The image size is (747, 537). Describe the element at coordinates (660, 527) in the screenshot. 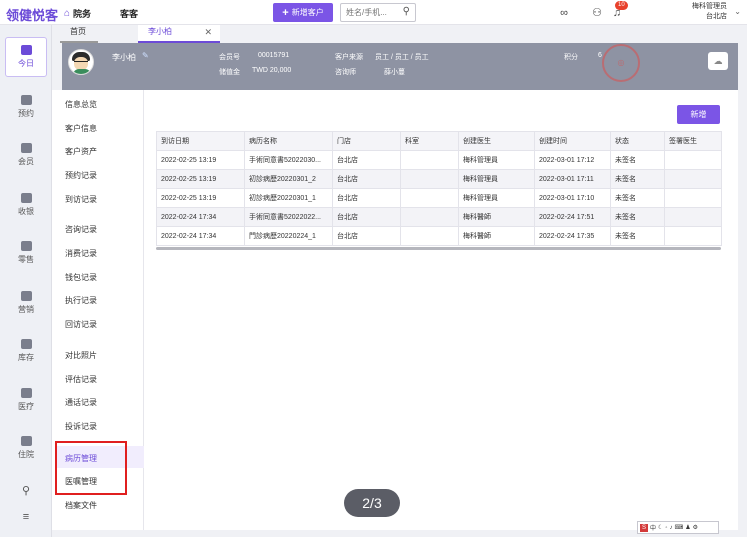

I see `moon-icon: ☾` at that location.